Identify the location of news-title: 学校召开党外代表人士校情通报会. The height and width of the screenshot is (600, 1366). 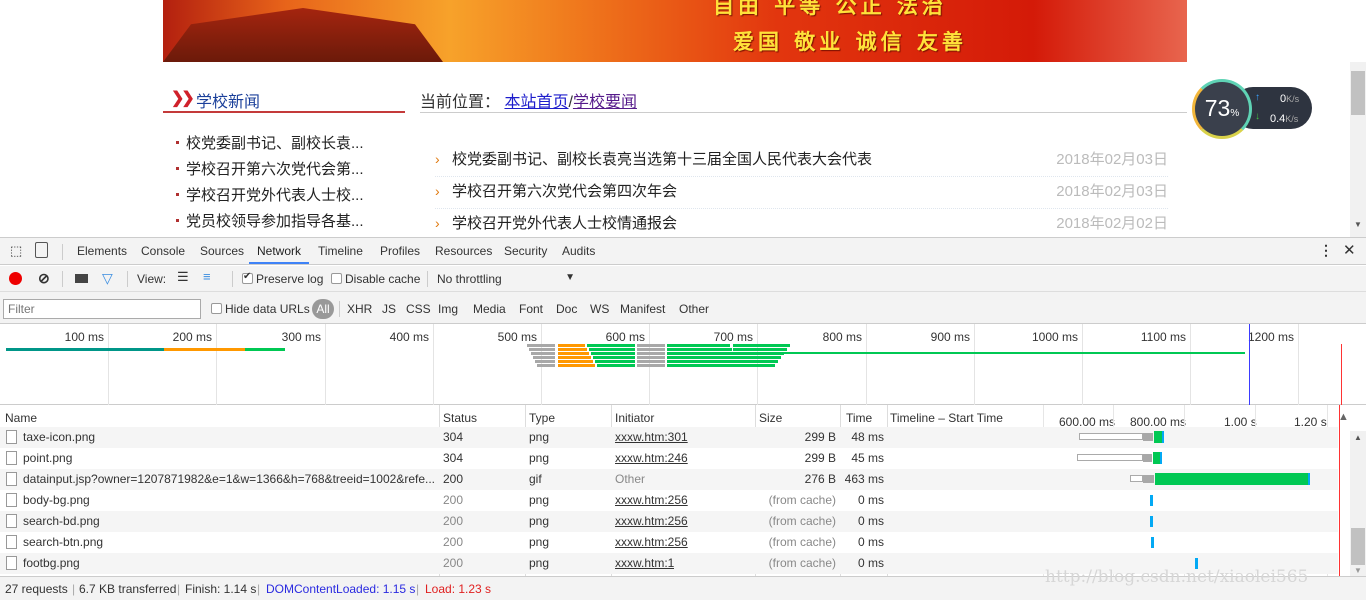
(564, 222).